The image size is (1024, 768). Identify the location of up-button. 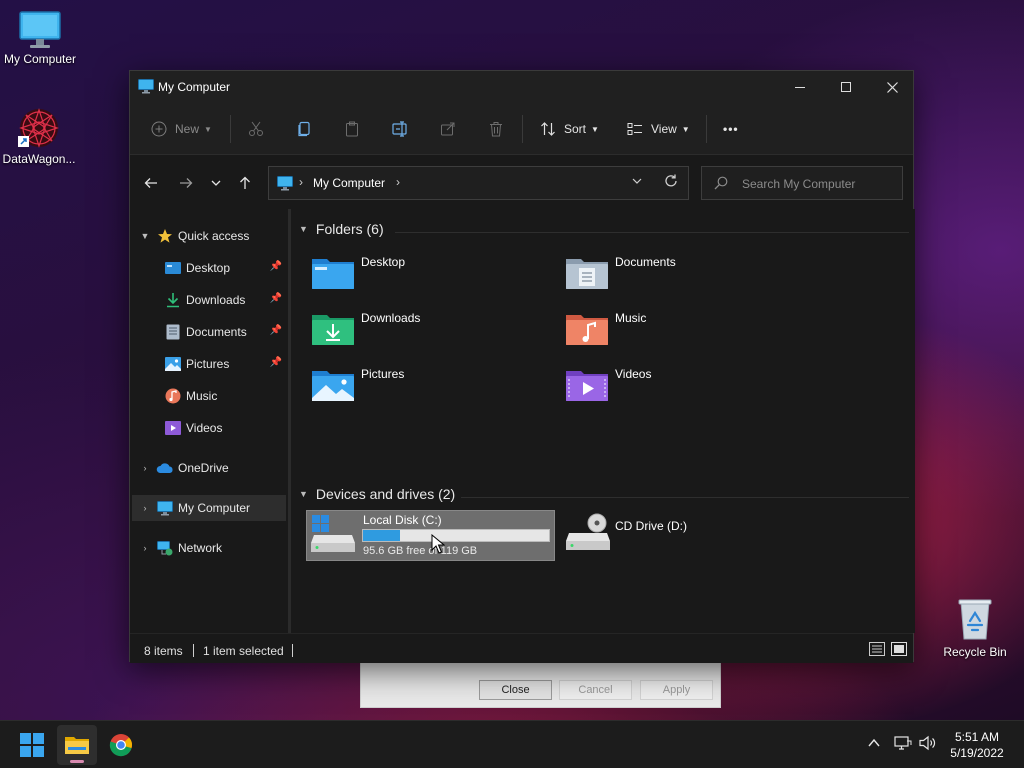
(245, 182).